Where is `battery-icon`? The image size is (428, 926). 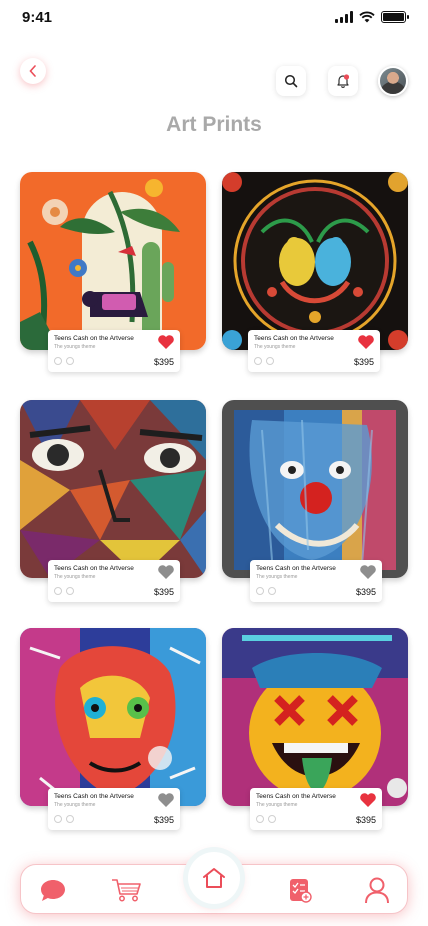 battery-icon is located at coordinates (395, 17).